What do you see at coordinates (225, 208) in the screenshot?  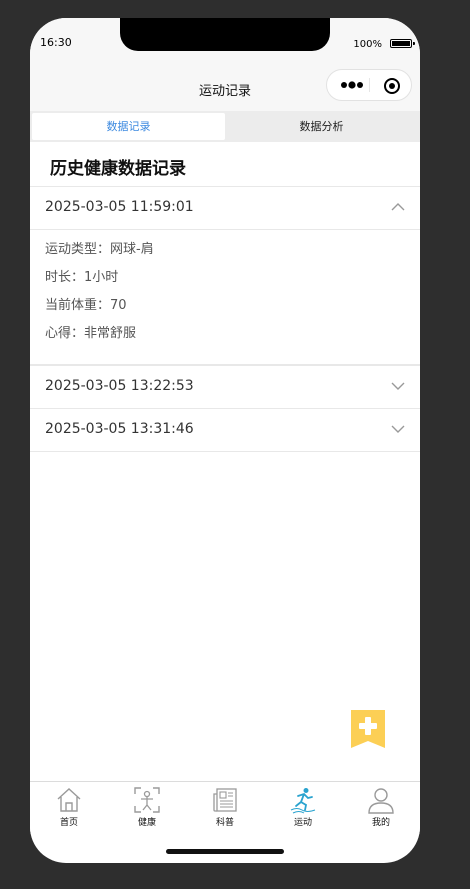 I see `record-header-expanded: 2025-03-05 11:59:01` at bounding box center [225, 208].